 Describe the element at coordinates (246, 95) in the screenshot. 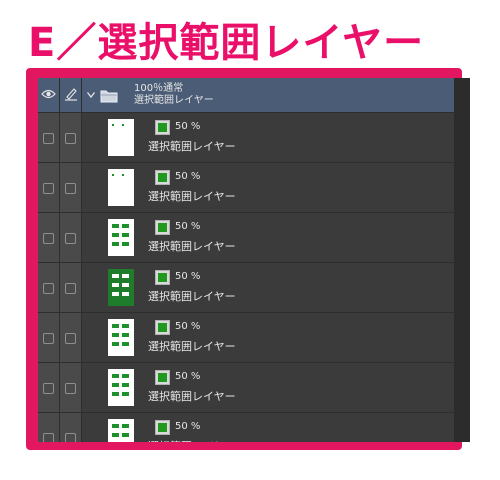

I see `layer-folder-row: 100％通常 選択範囲レイヤー` at that location.